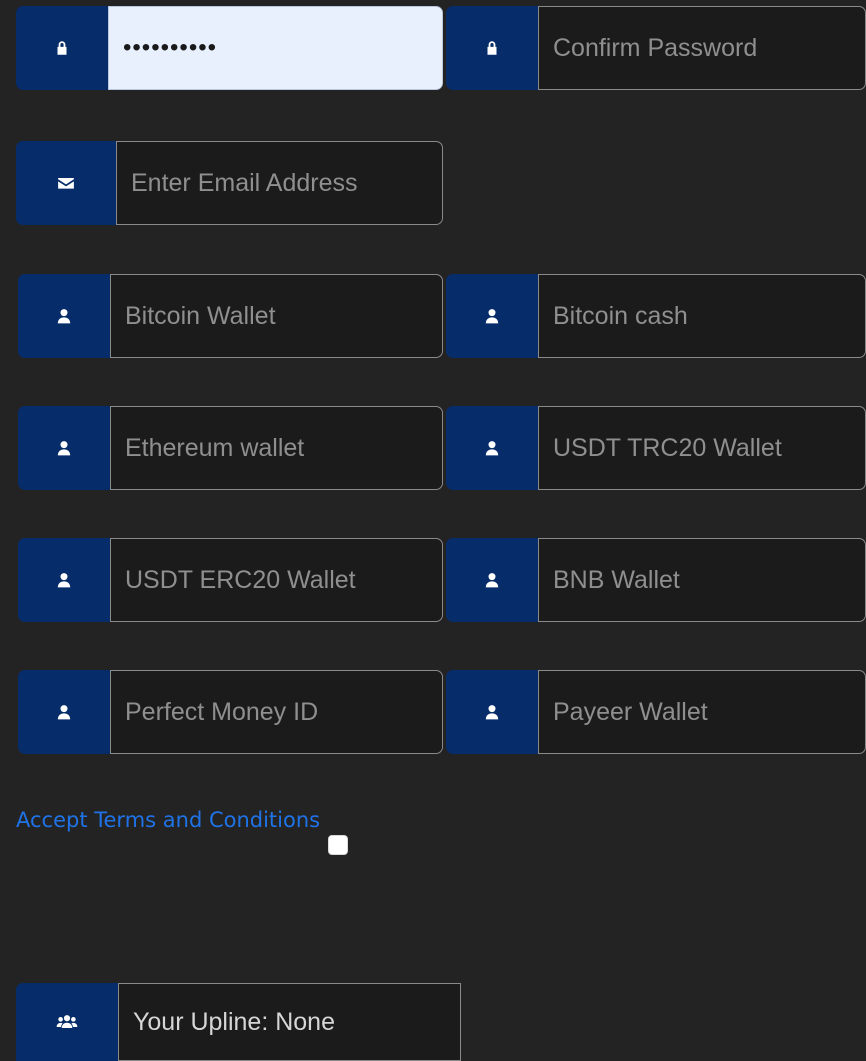 Image resolution: width=866 pixels, height=1061 pixels. I want to click on usdt-erc20-wallet-input, so click(283, 580).